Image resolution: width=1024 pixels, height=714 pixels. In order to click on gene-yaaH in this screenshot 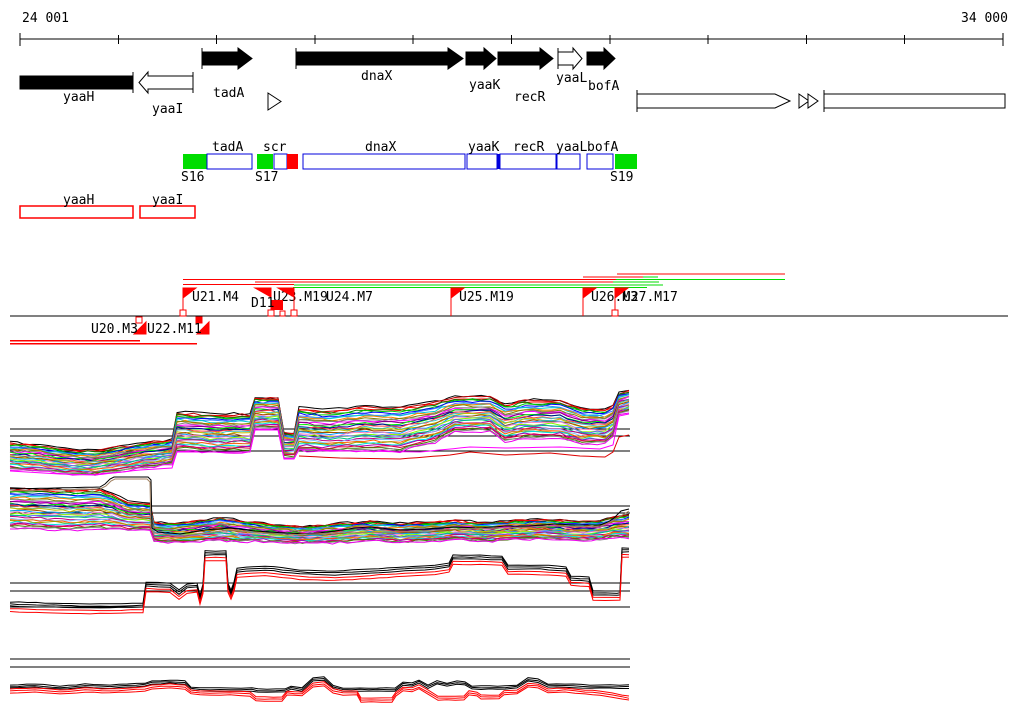, I will do `click(76, 82)`.